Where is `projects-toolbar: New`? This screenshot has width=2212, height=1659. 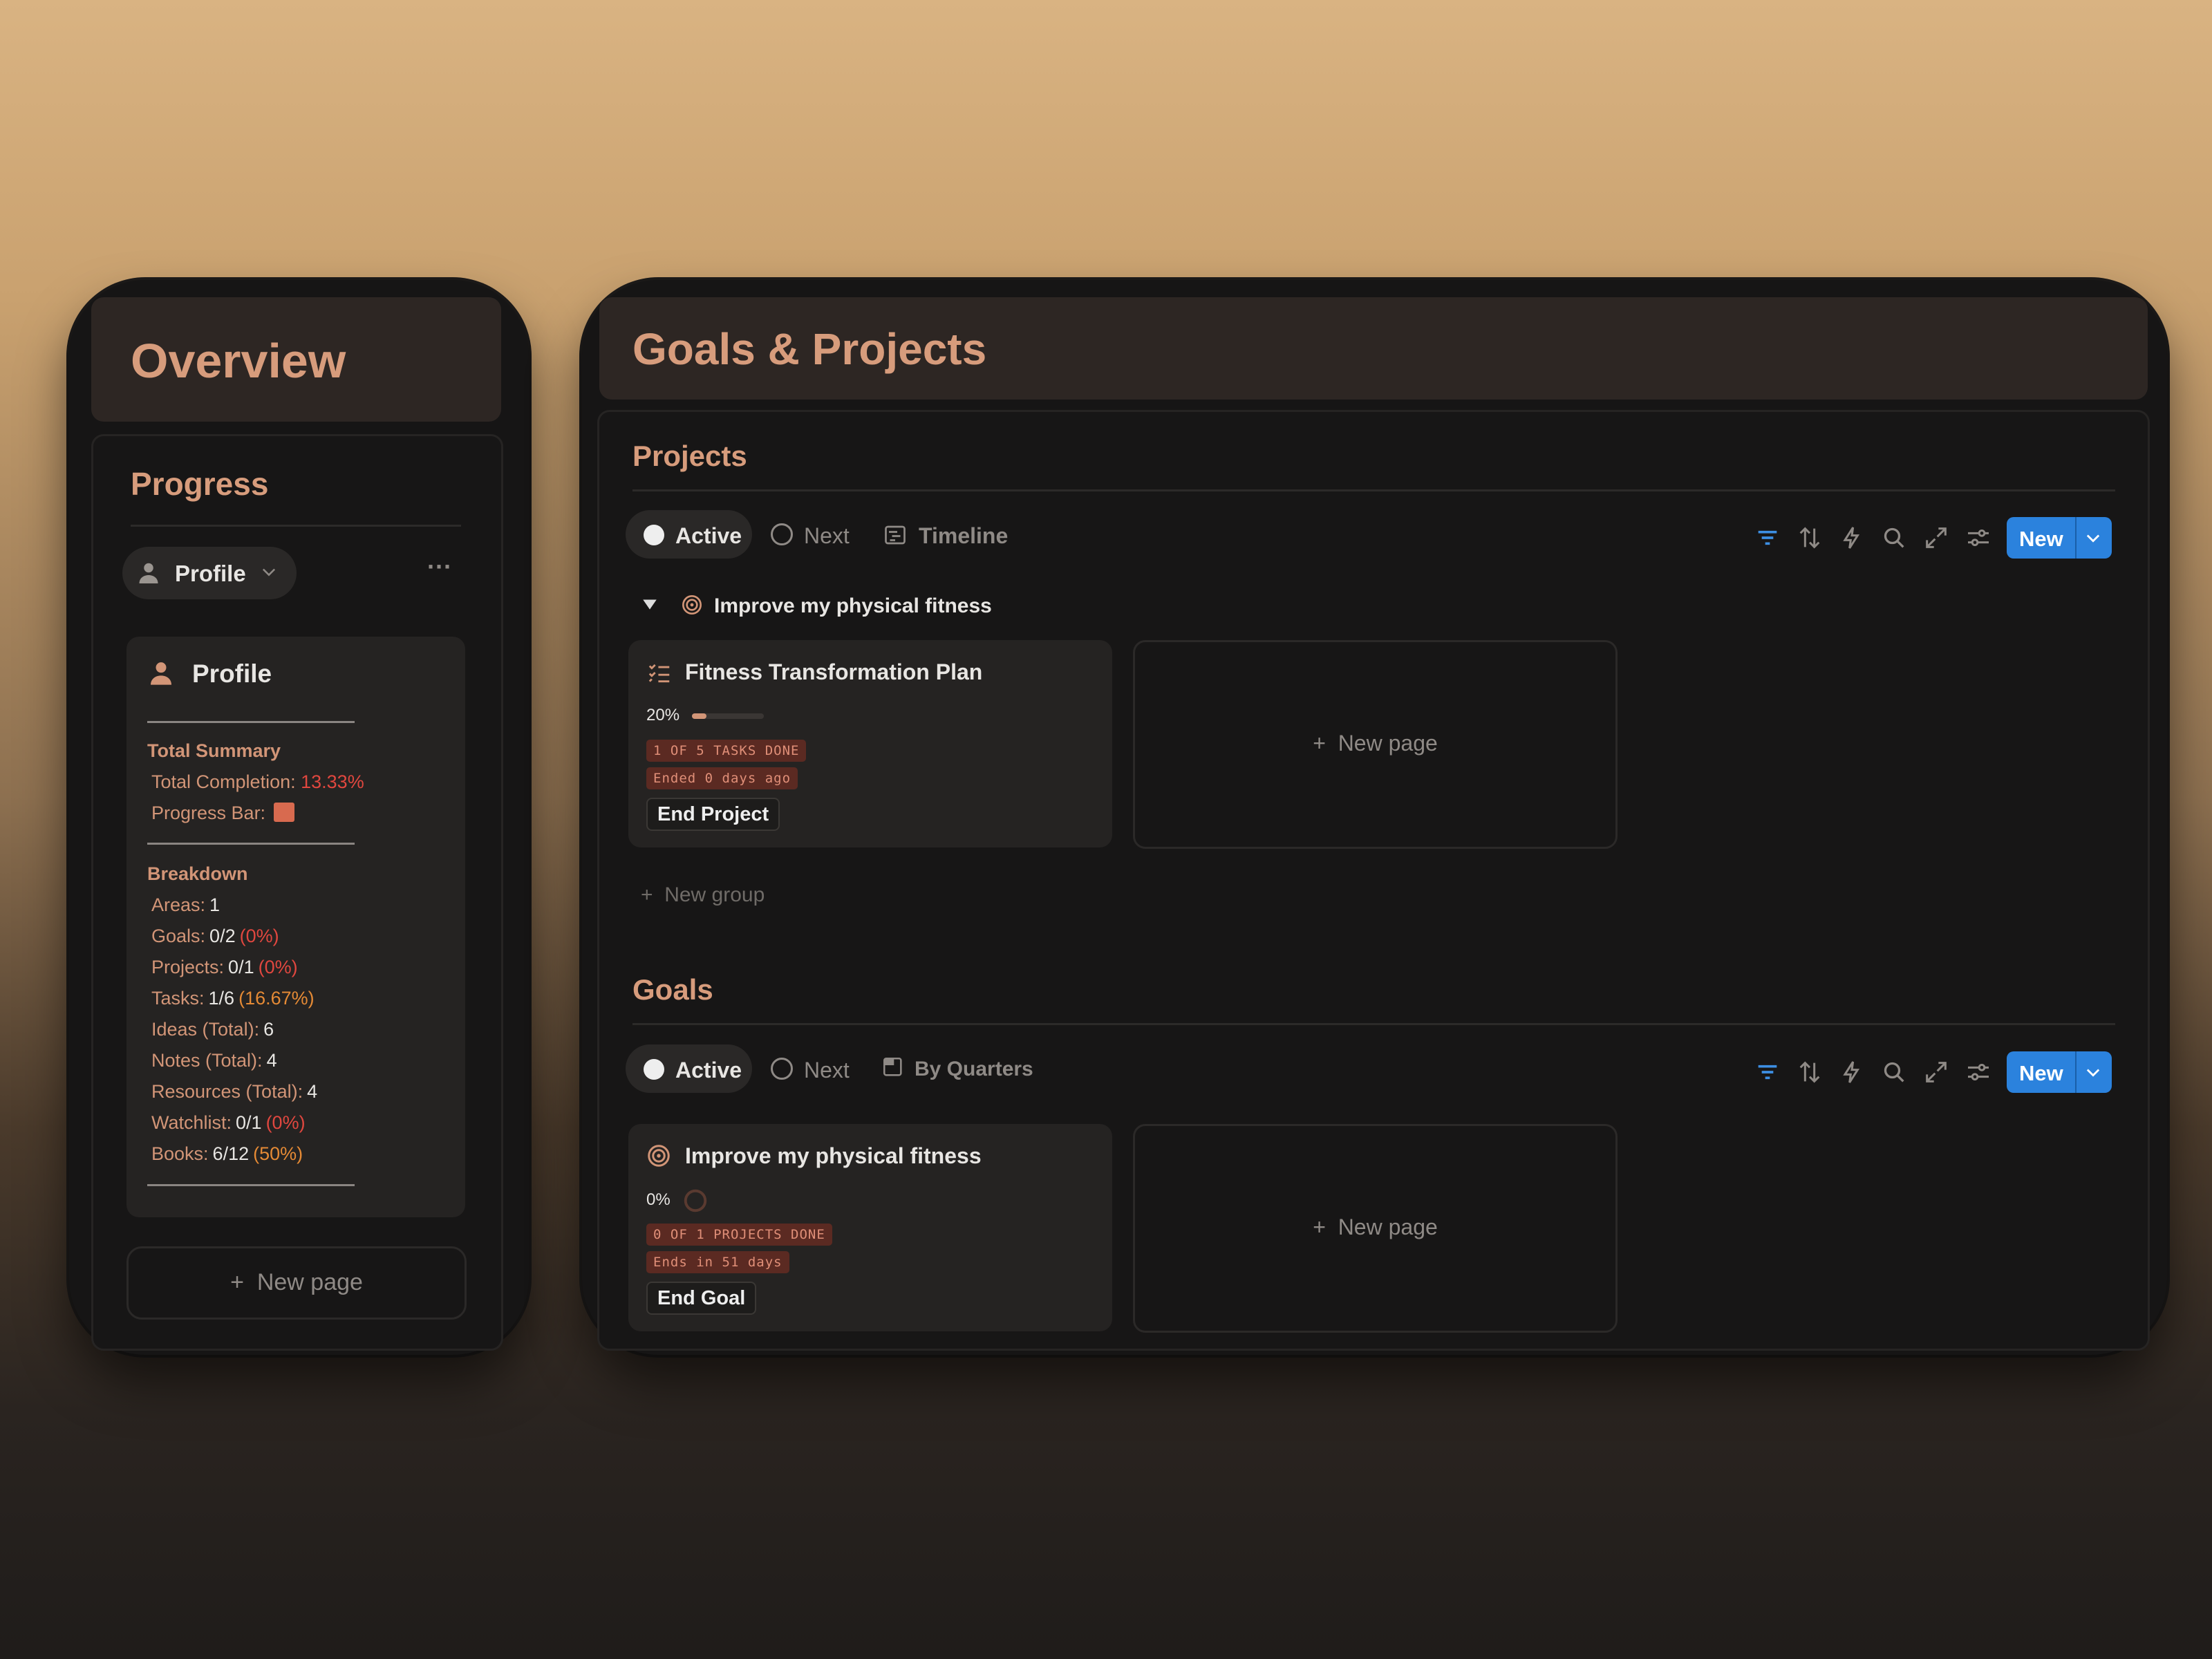 projects-toolbar: New is located at coordinates (1933, 538).